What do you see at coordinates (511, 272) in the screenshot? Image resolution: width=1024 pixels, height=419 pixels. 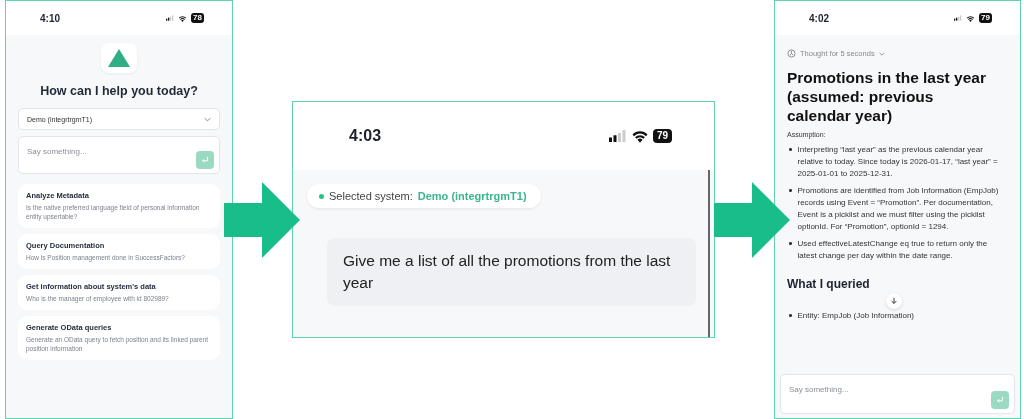 I see `user-message: Give me a list of all the promotions from the last year` at bounding box center [511, 272].